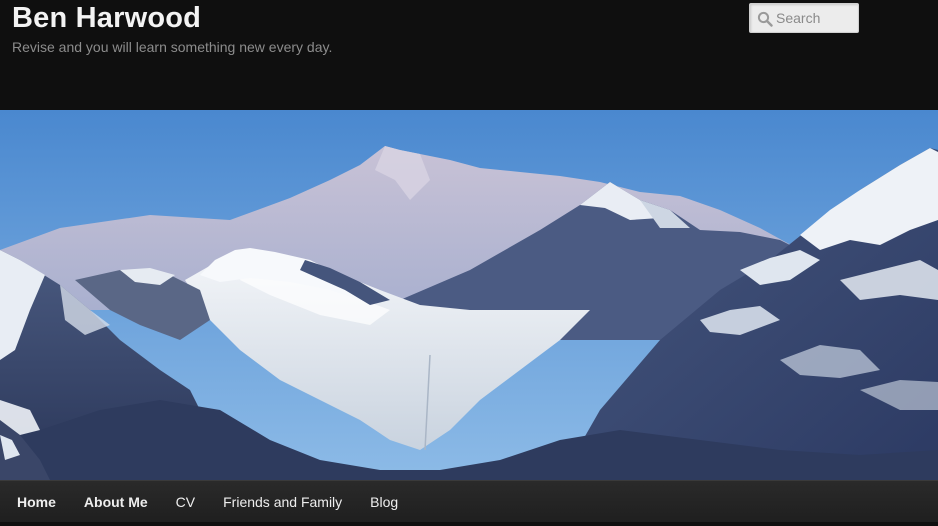  I want to click on nav-menu: Home About Me CV Friends and Family Blog, so click(469, 501).